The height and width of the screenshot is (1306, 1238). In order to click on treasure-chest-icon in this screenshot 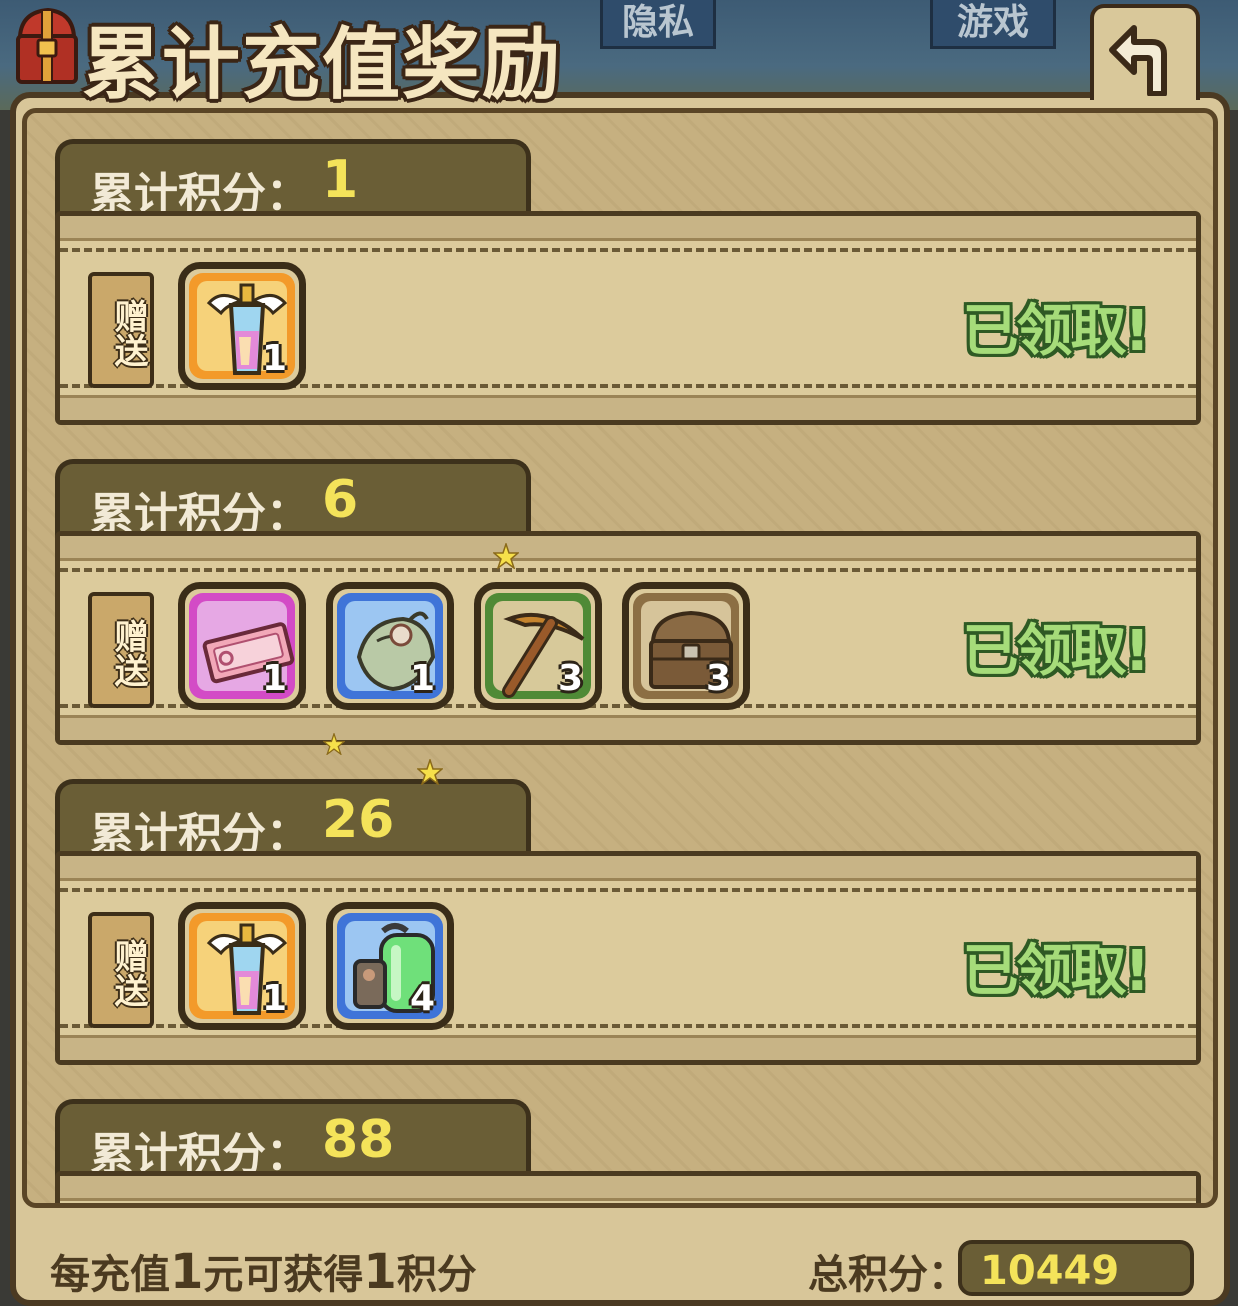, I will do `click(47, 47)`.